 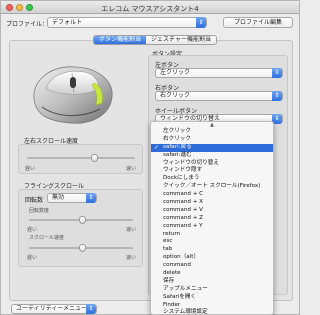 I want to click on menu-item-label: Safariを開く, so click(x=180, y=296).